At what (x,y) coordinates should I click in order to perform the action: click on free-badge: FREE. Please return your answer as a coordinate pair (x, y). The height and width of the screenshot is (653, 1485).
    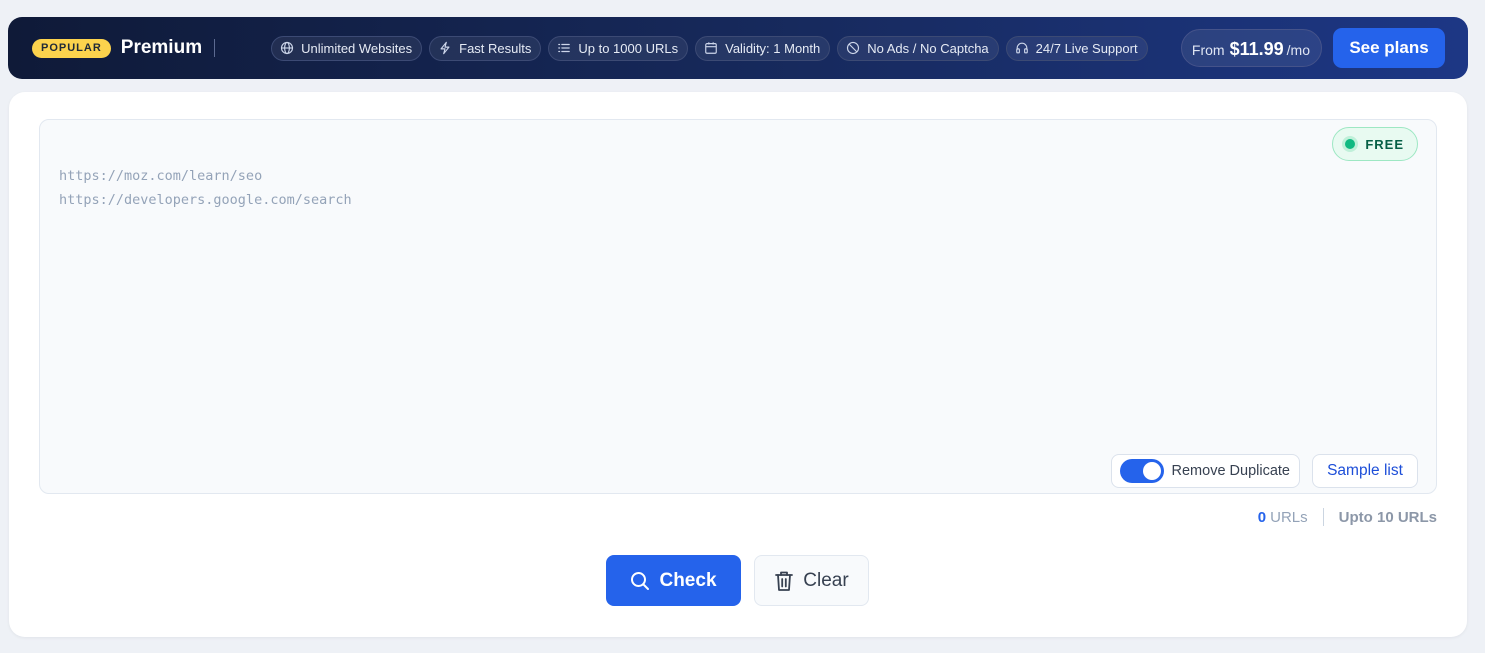
    Looking at the image, I should click on (1375, 144).